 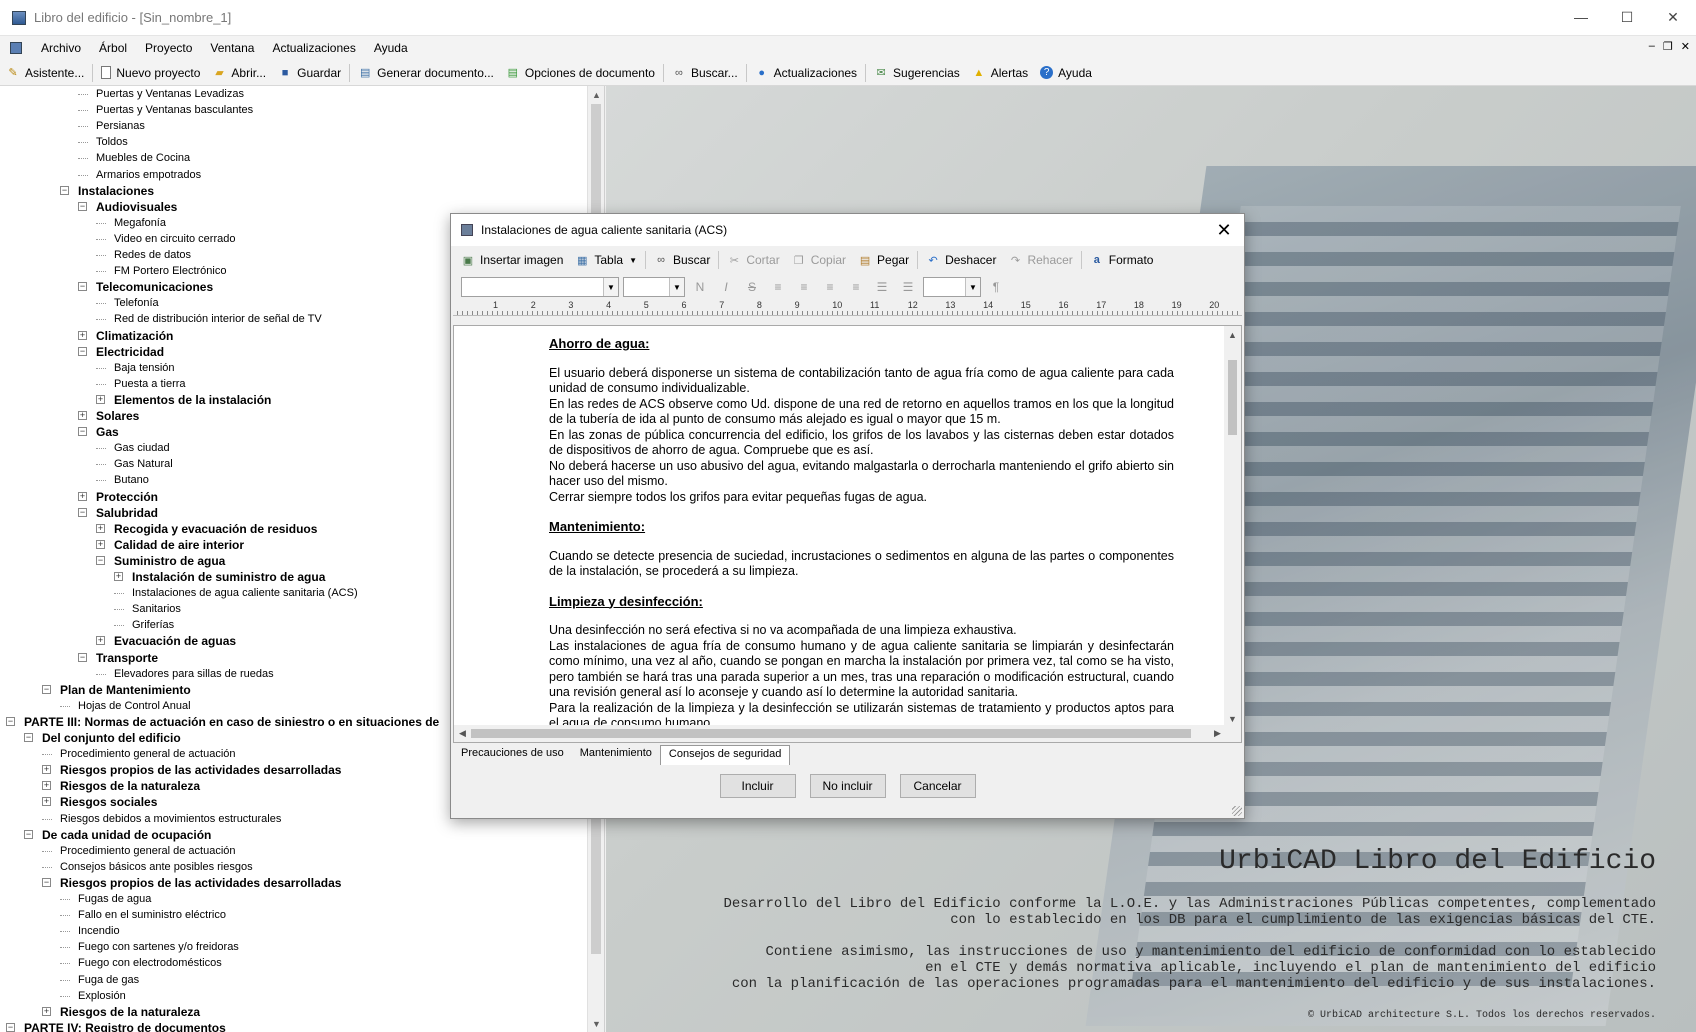 What do you see at coordinates (726, 287) in the screenshot?
I see `italic-icon: I` at bounding box center [726, 287].